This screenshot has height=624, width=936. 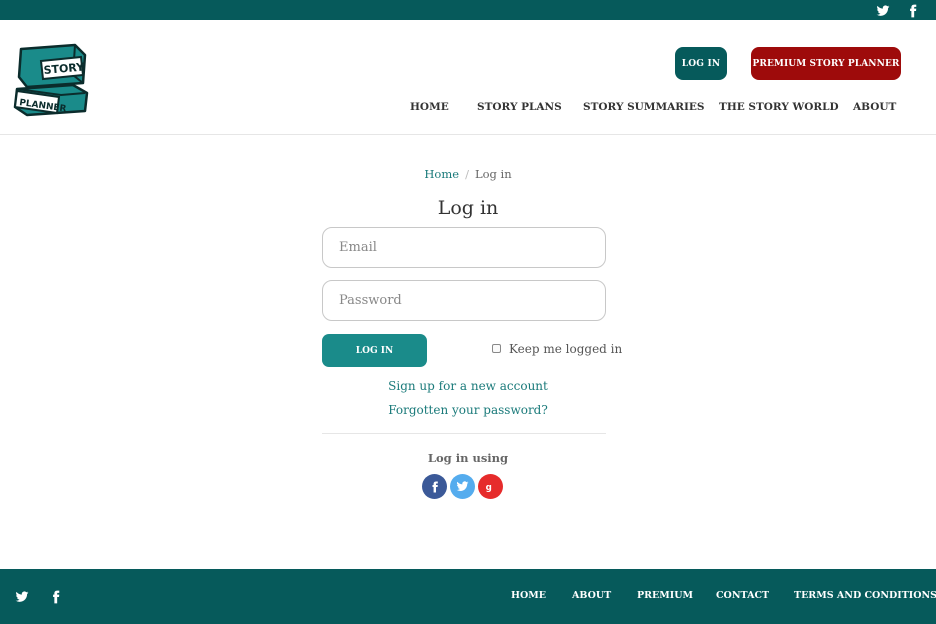 What do you see at coordinates (742, 595) in the screenshot?
I see `footer-nav-contact: CONTACT` at bounding box center [742, 595].